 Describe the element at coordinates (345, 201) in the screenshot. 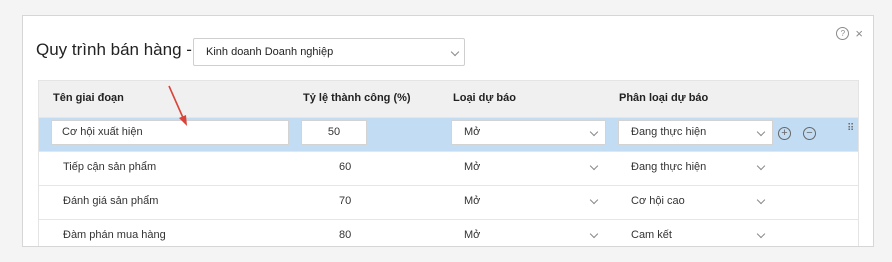

I see `success-rate: 70` at that location.